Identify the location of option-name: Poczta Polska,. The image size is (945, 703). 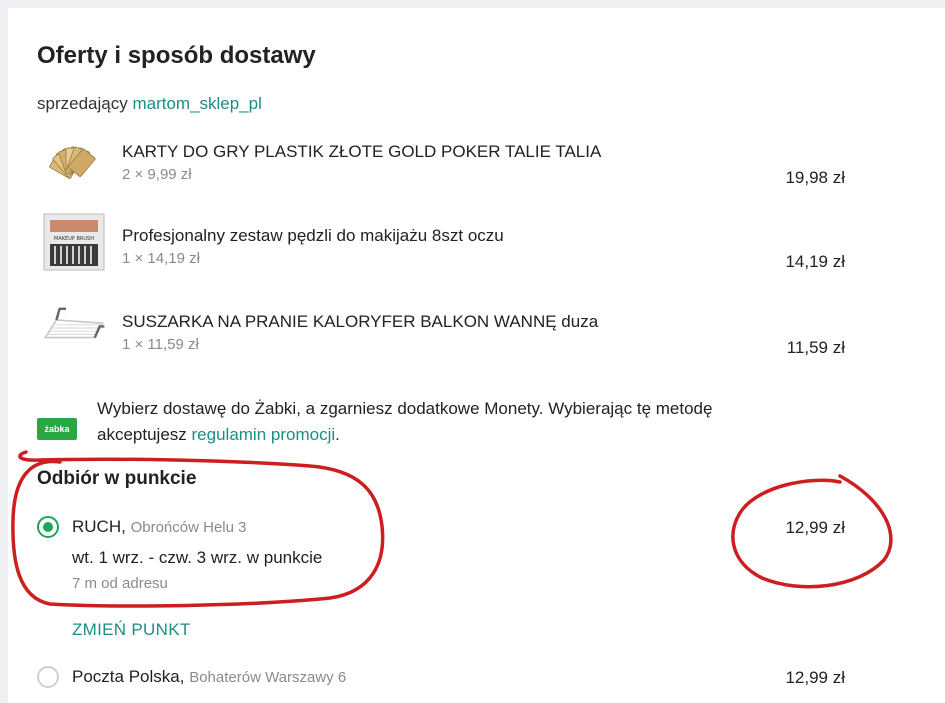
(128, 676).